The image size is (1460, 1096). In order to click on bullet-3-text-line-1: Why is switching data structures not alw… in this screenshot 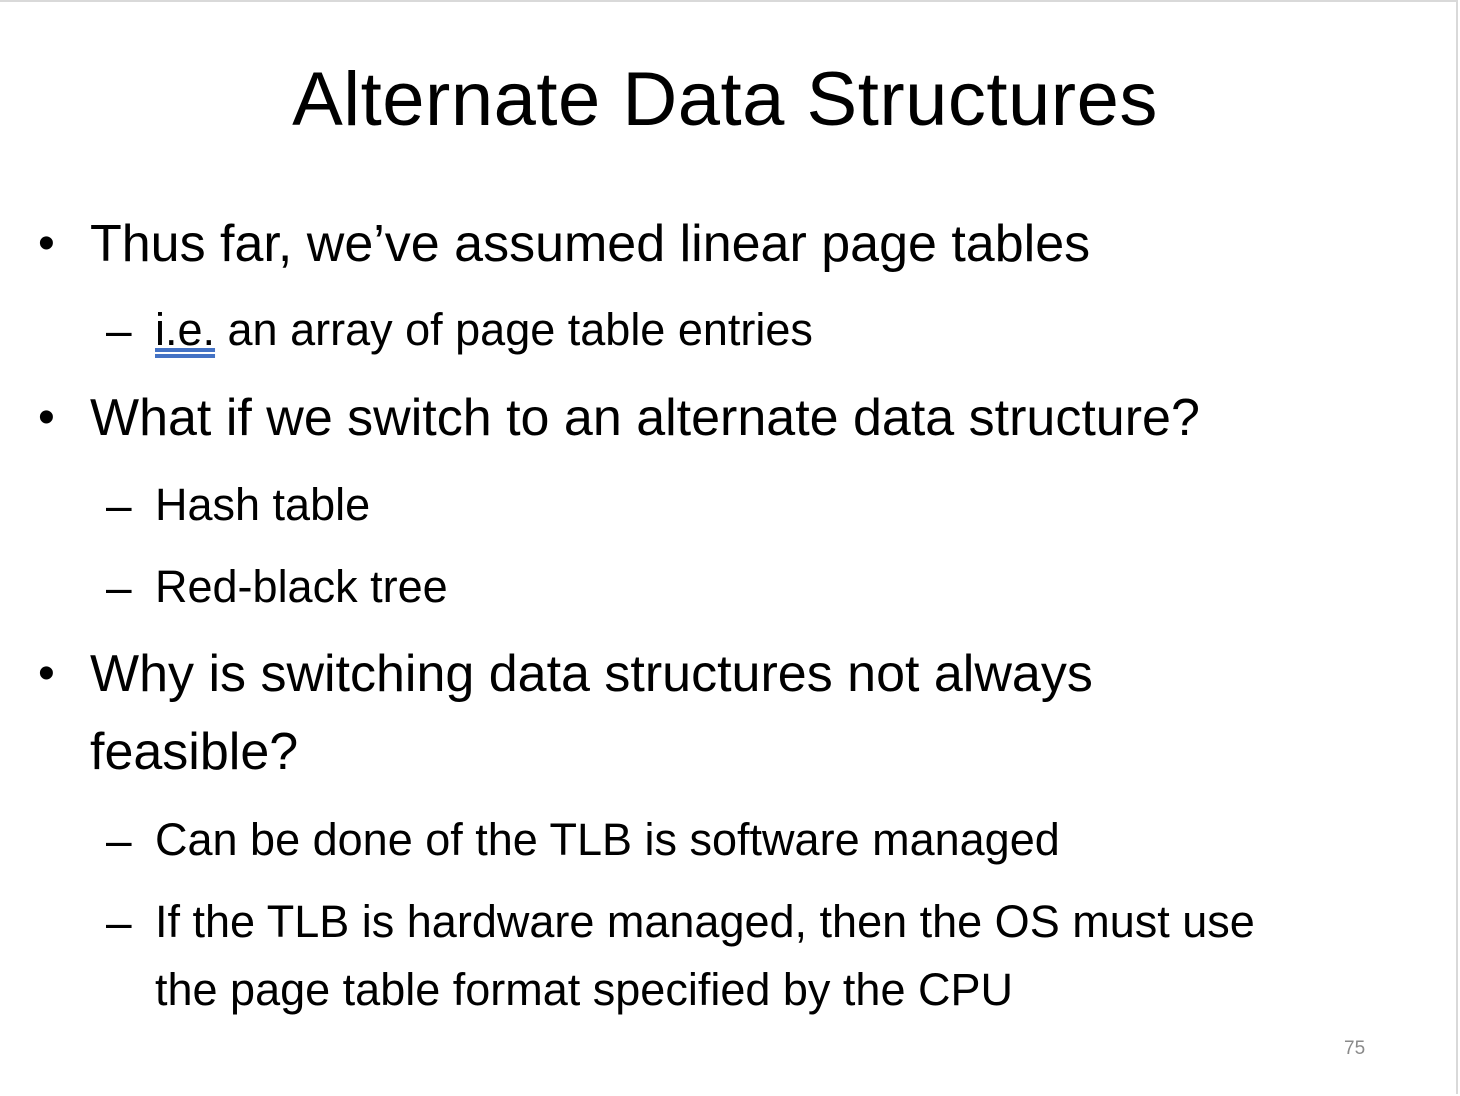, I will do `click(591, 674)`.